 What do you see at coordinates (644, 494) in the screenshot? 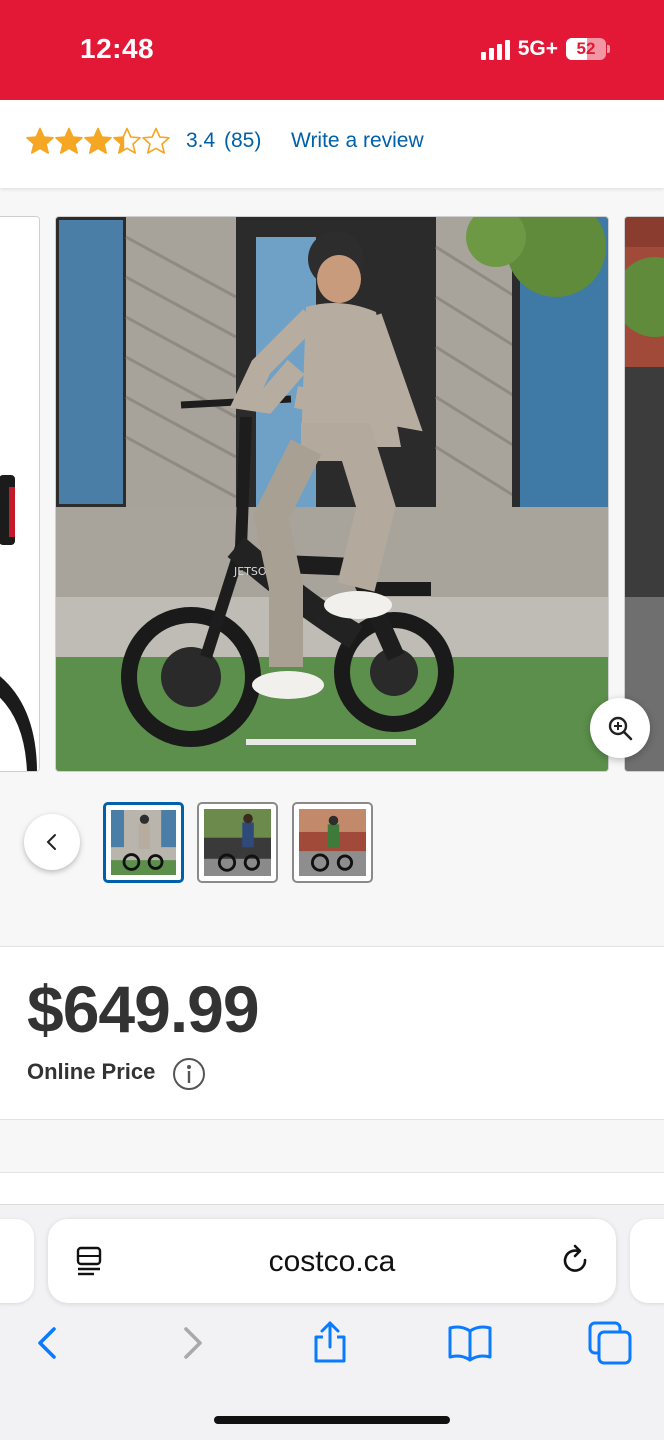
I see `next-slide-image` at bounding box center [644, 494].